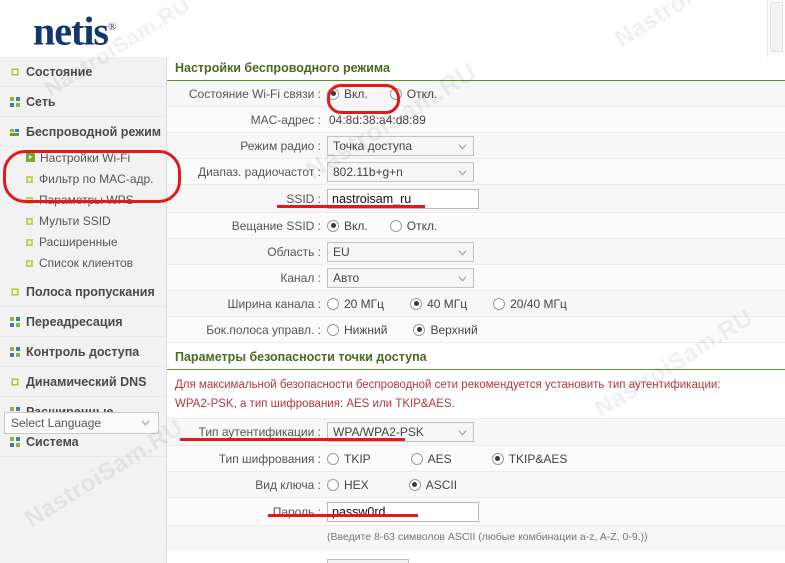 The width and height of the screenshot is (785, 563). What do you see at coordinates (476, 172) in the screenshot?
I see `row-radio-band: Диапаз. радиочастот : 802.11b+g+n` at bounding box center [476, 172].